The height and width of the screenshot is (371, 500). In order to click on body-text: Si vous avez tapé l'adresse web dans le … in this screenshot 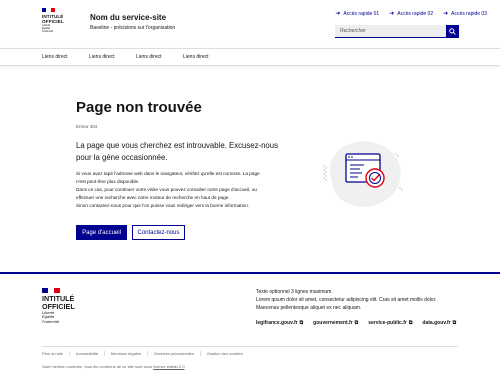, I will do `click(181, 190)`.